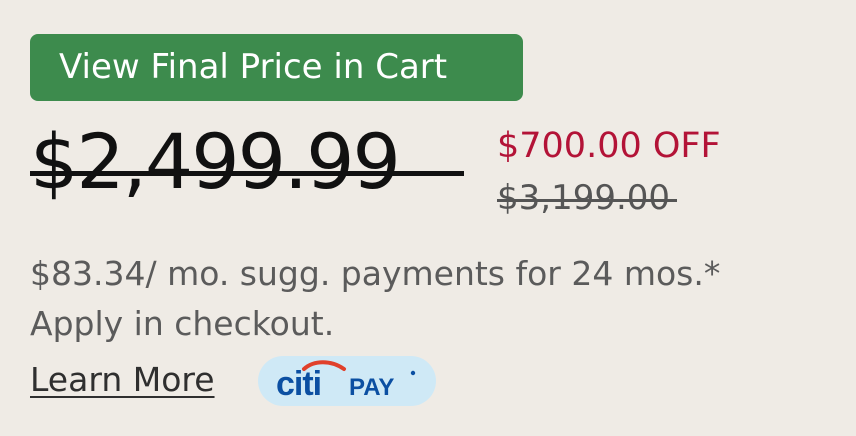 Image resolution: width=856 pixels, height=436 pixels. What do you see at coordinates (584, 198) in the screenshot?
I see `original-price: $3,199.00` at bounding box center [584, 198].